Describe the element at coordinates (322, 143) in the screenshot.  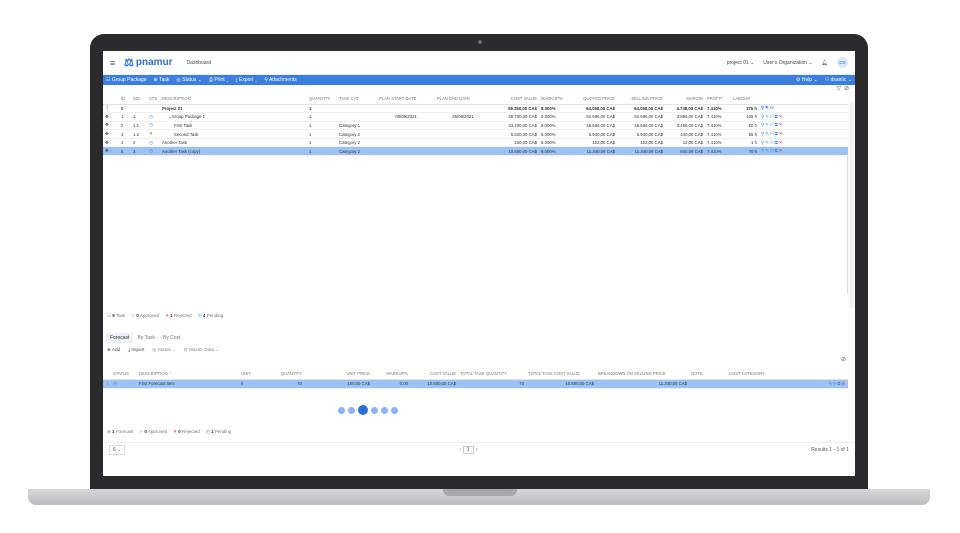
I see `cell-quantity: 1` at that location.